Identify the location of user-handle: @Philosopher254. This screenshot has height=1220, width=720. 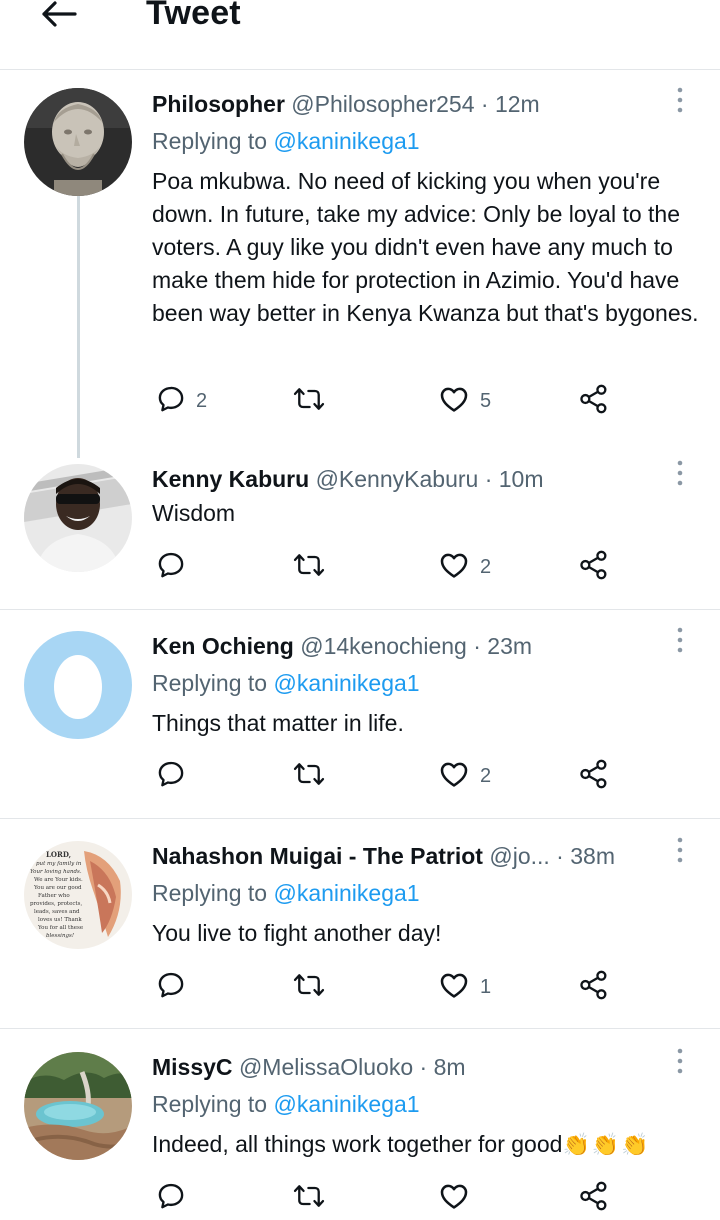
(382, 104).